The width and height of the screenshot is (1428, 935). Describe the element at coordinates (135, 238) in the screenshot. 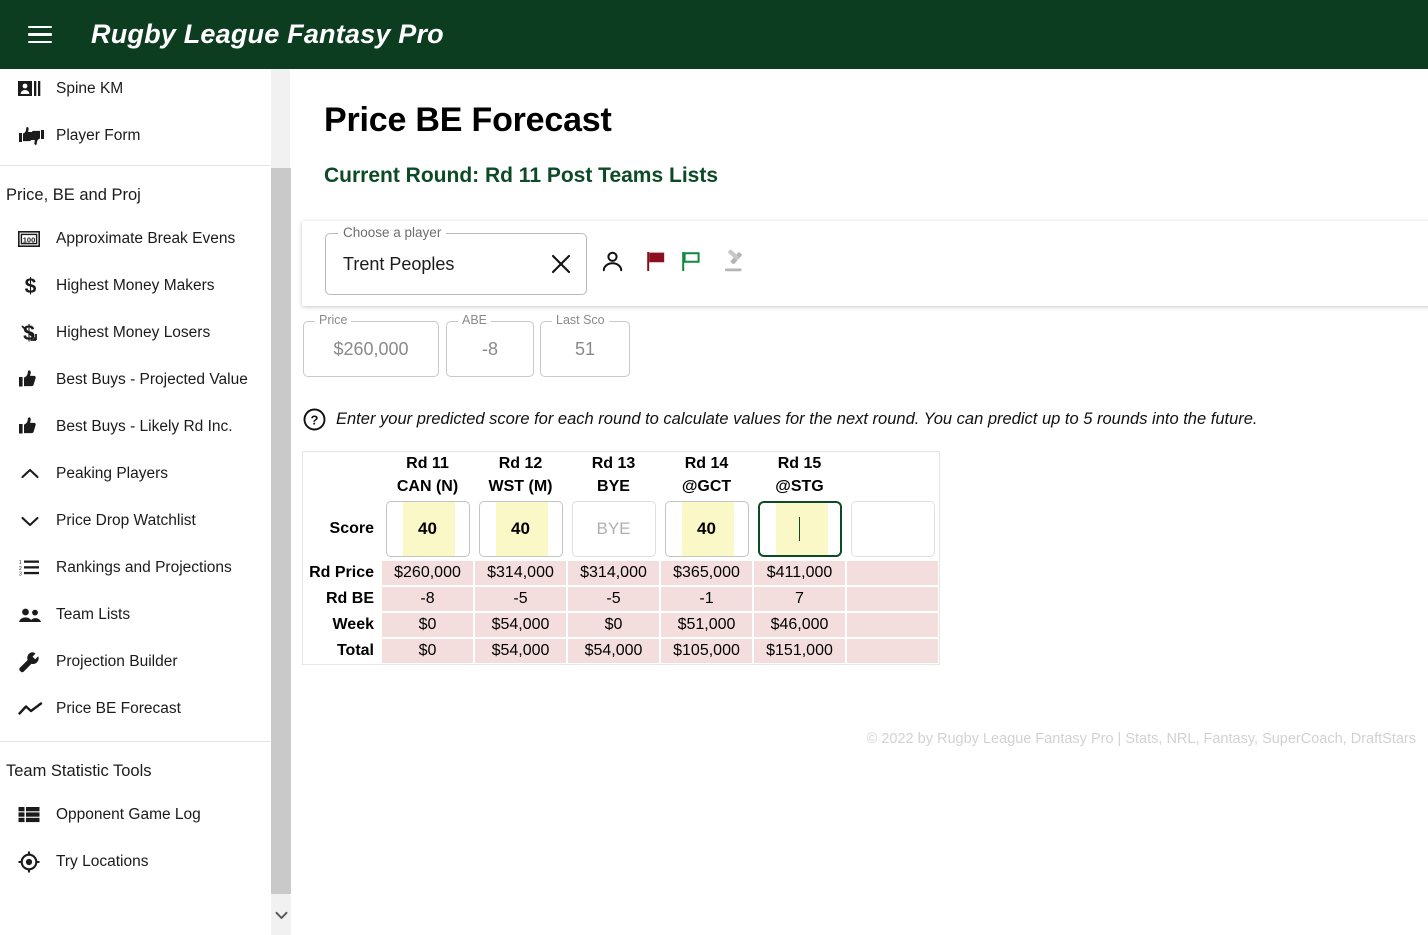

I see `sidebar-item-approximate-break-evens: 100 Approximate Break Evens` at that location.